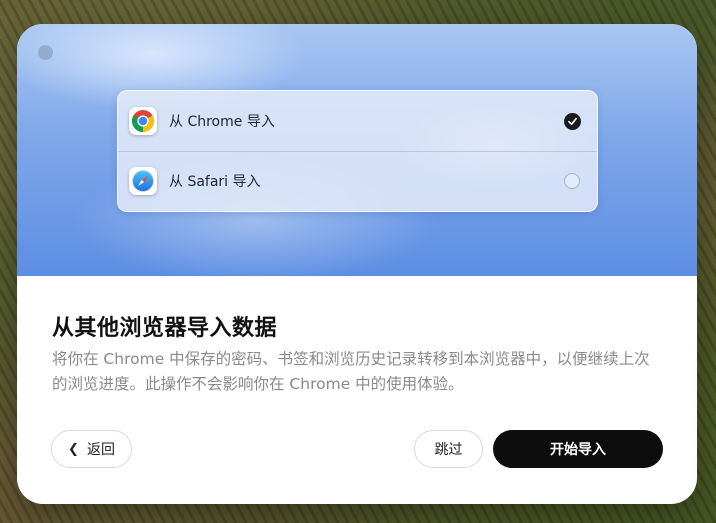 The height and width of the screenshot is (523, 716). Describe the element at coordinates (215, 182) in the screenshot. I see `option-safari-label: 从 Safari 导入` at that location.